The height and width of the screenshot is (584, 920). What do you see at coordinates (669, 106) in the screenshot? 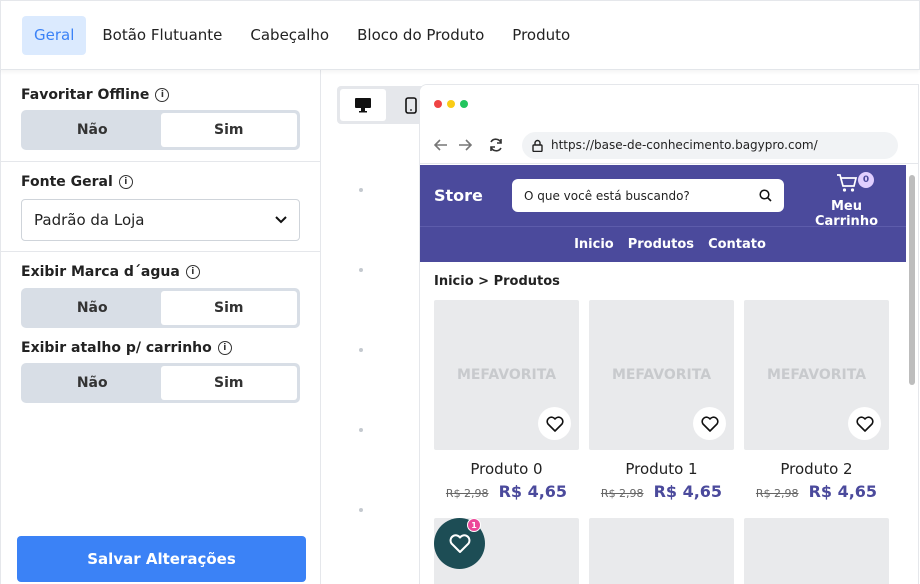
I see `browser-titlebar` at bounding box center [669, 106].